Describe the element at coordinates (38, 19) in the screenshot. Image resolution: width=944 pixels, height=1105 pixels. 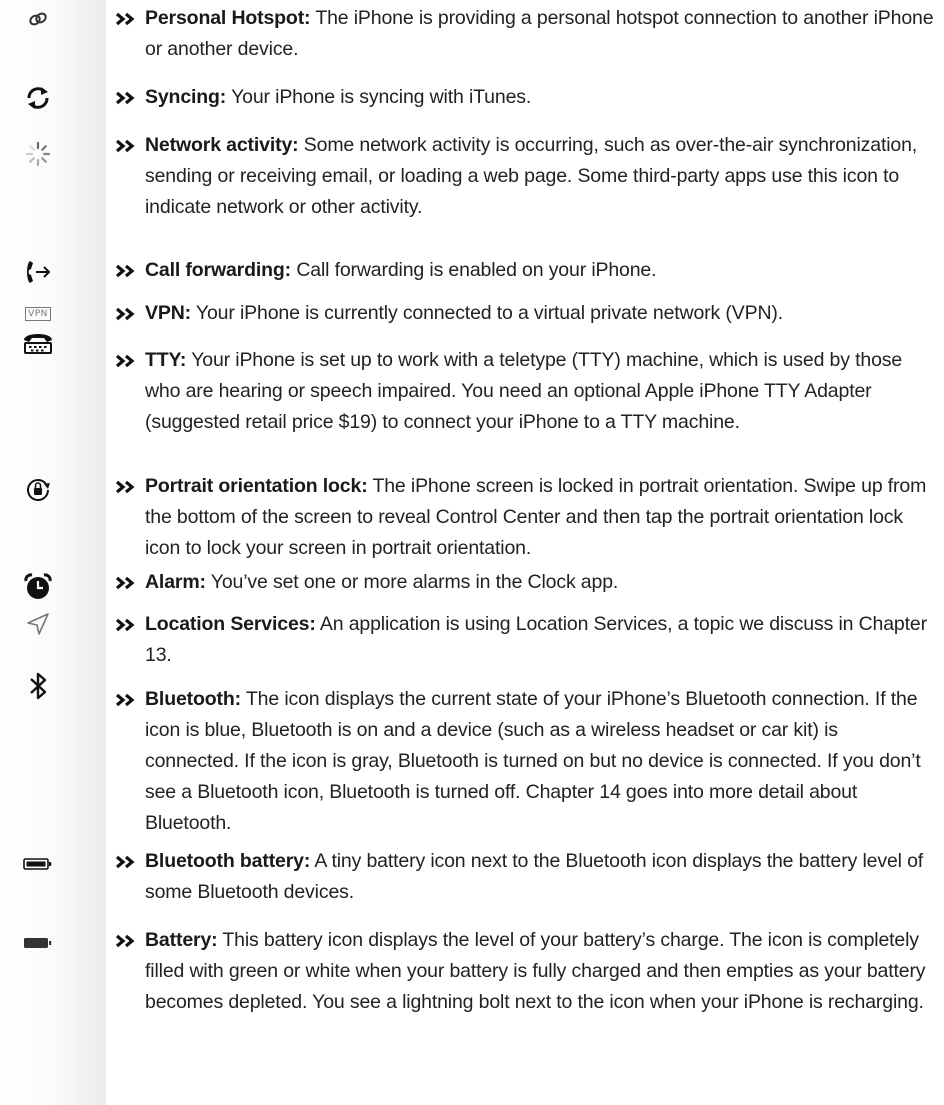
I see `link-icon` at that location.